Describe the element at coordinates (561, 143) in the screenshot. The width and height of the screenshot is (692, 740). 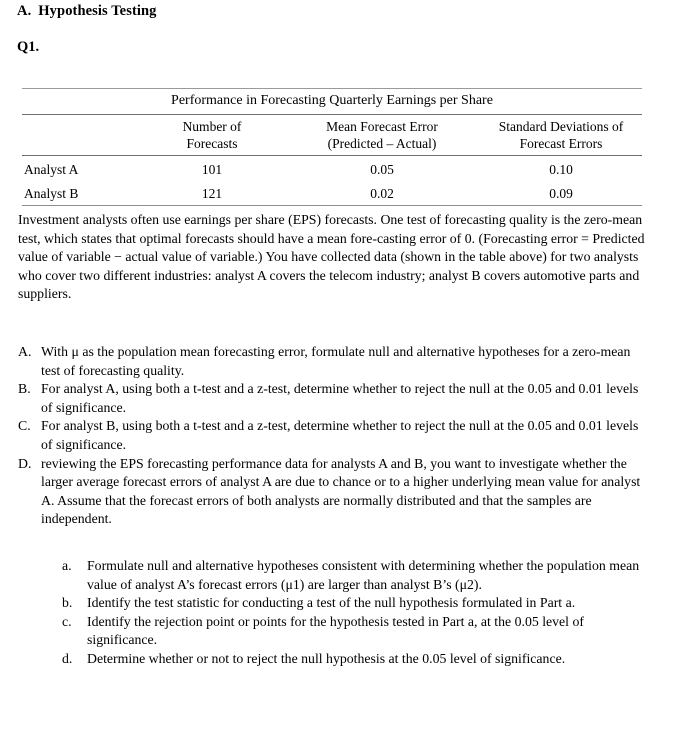
I see `column-header-sd-line2: Forecast Errors` at that location.